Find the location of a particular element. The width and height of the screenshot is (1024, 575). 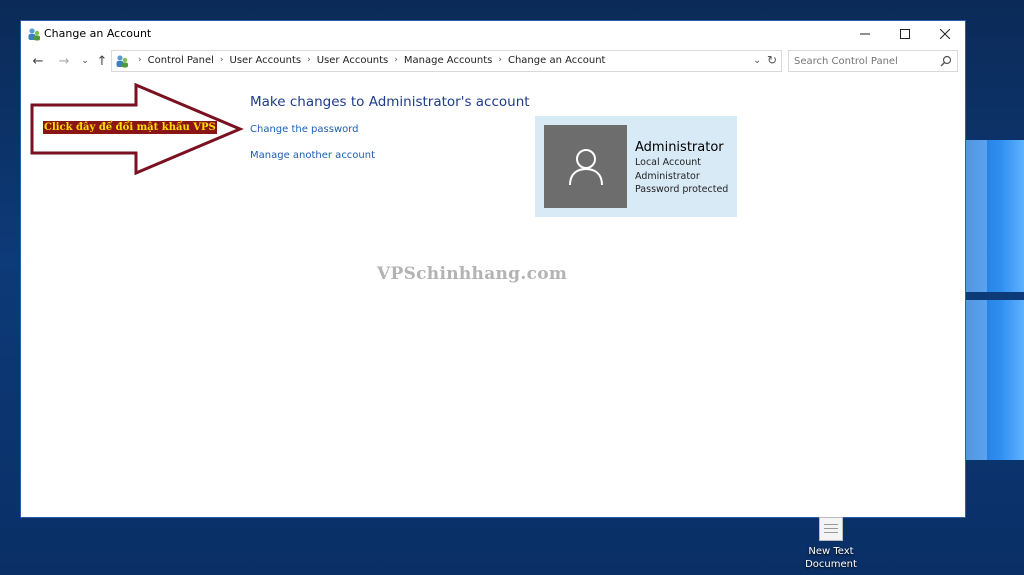

desktop-icon-new-text-document: New Text Document is located at coordinates (831, 546).